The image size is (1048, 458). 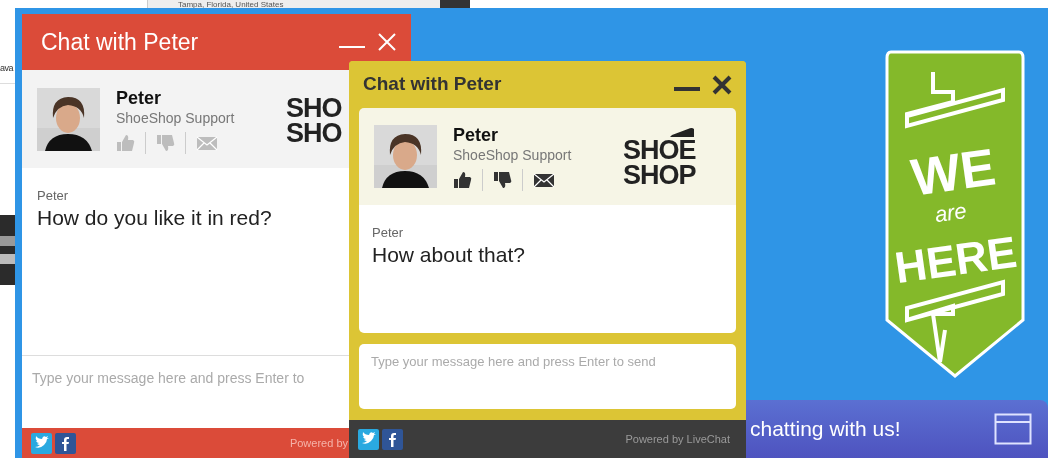 I want to click on powered-by-text: Powered by, so click(x=318, y=443).